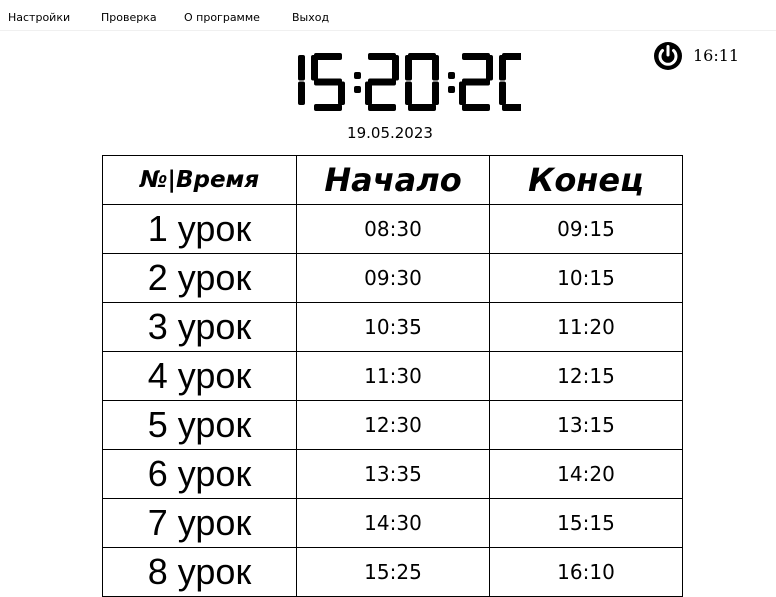  Describe the element at coordinates (199, 327) in the screenshot. I see `lesson-name: 3 урок` at that location.